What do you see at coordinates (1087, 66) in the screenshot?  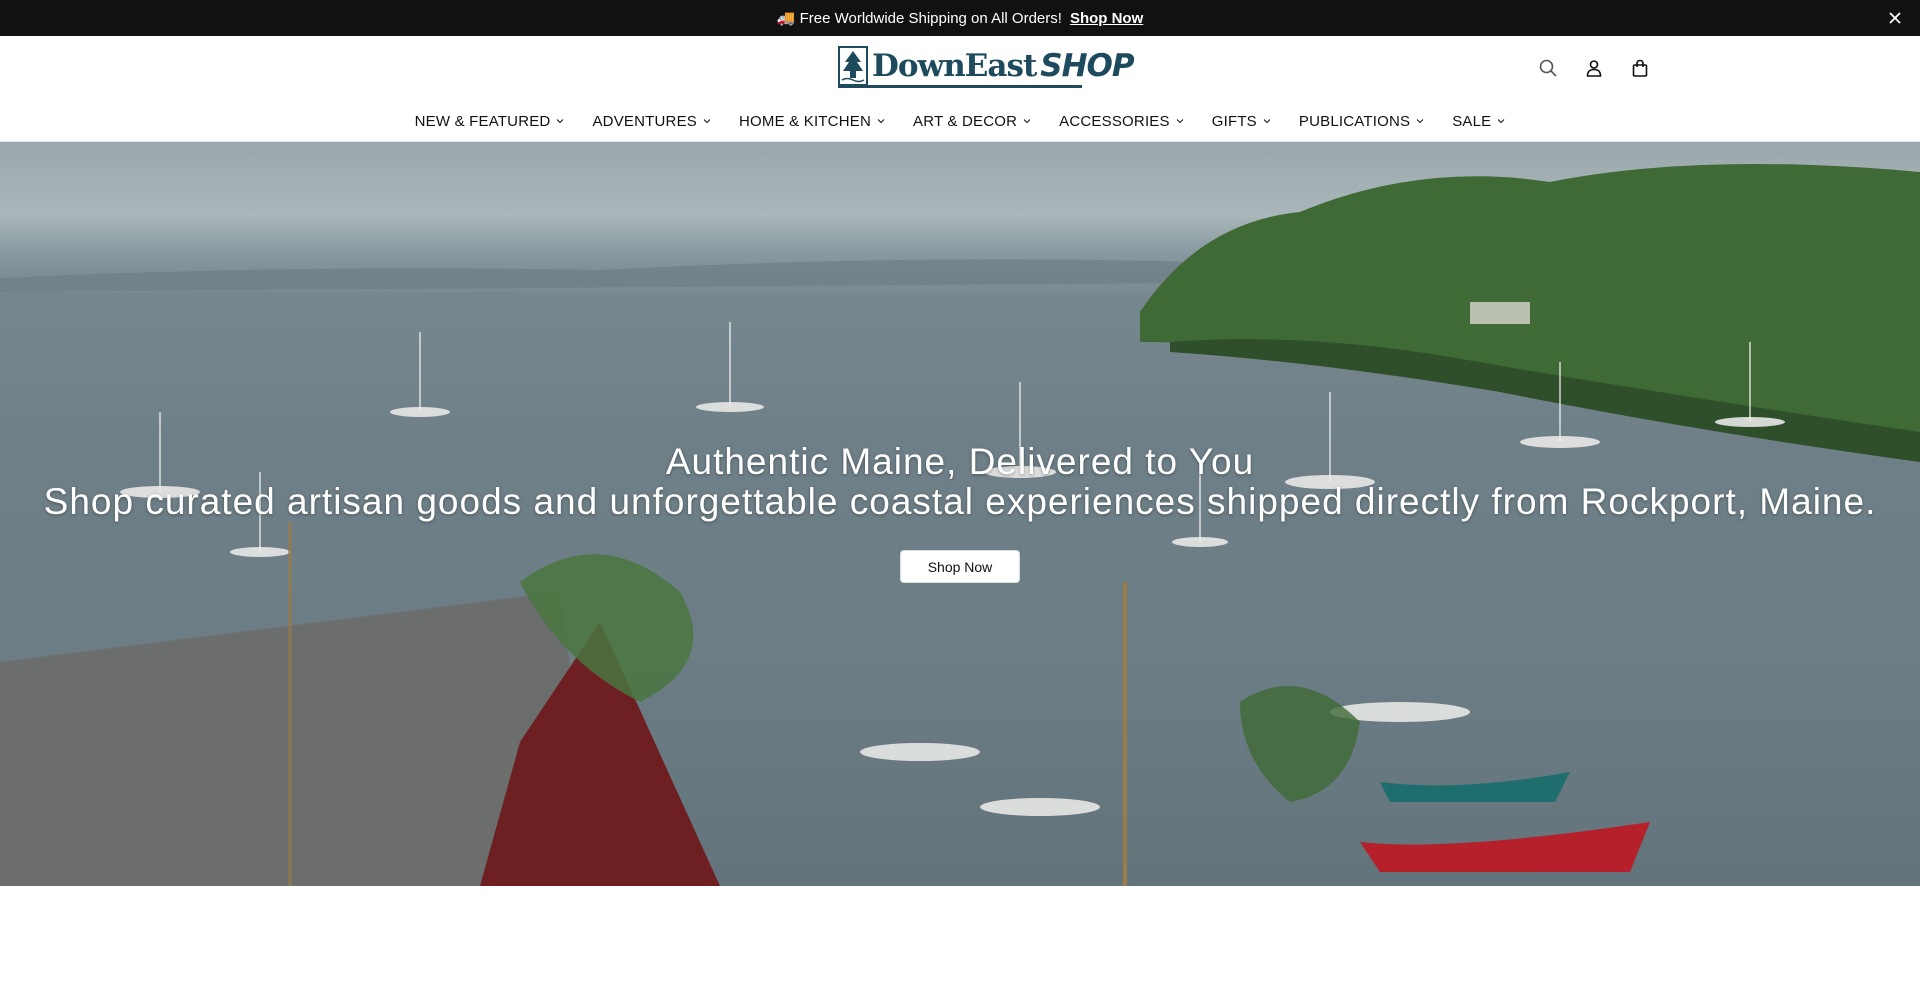 I see `logo-text-shop: SHOP` at bounding box center [1087, 66].